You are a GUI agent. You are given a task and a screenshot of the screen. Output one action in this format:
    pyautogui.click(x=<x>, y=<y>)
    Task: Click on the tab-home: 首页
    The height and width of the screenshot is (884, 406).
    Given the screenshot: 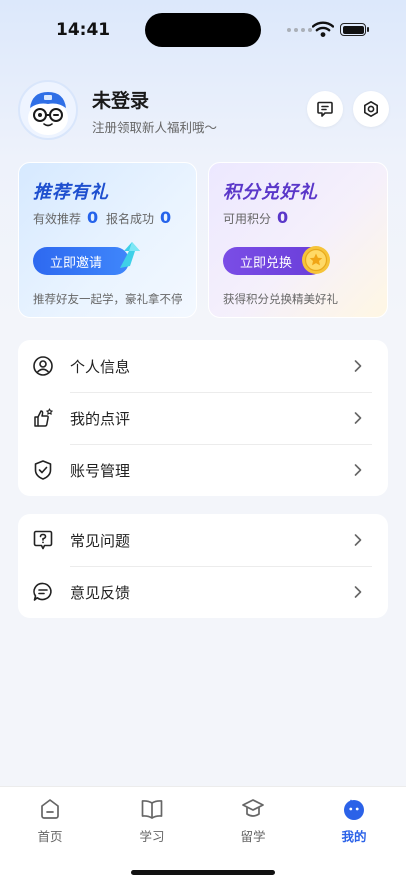 What is the action you would take?
    pyautogui.click(x=50, y=821)
    